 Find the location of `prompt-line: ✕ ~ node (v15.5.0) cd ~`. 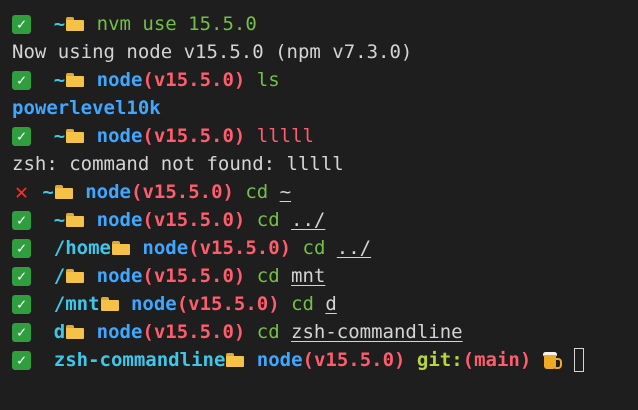

prompt-line: ✕ ~ node (v15.5.0) cd ~ is located at coordinates (319, 192).